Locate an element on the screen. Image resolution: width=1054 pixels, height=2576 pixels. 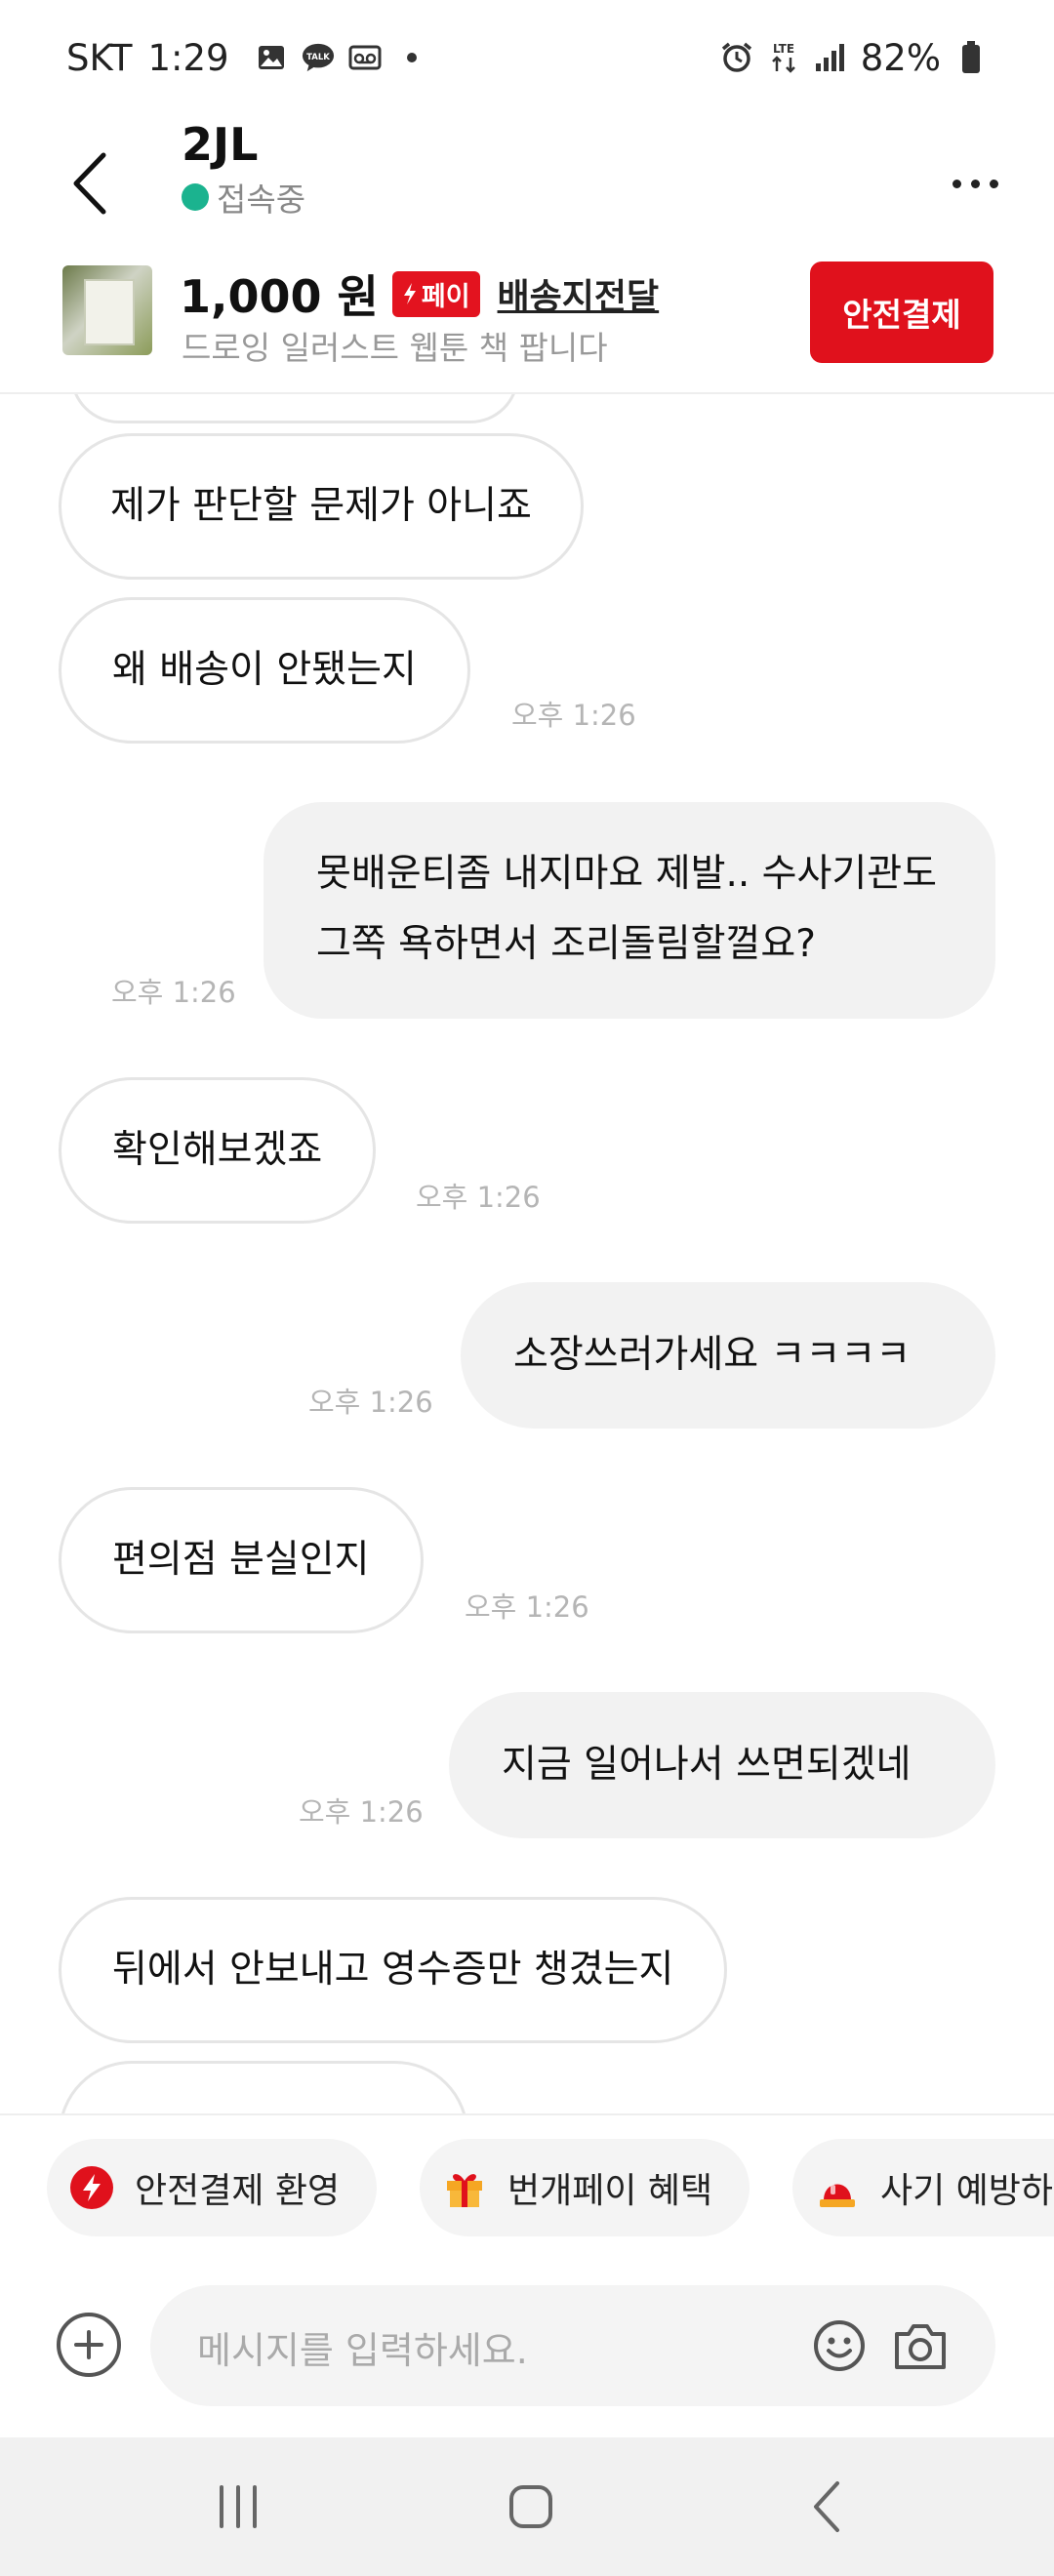
back-button is located at coordinates (90, 183).